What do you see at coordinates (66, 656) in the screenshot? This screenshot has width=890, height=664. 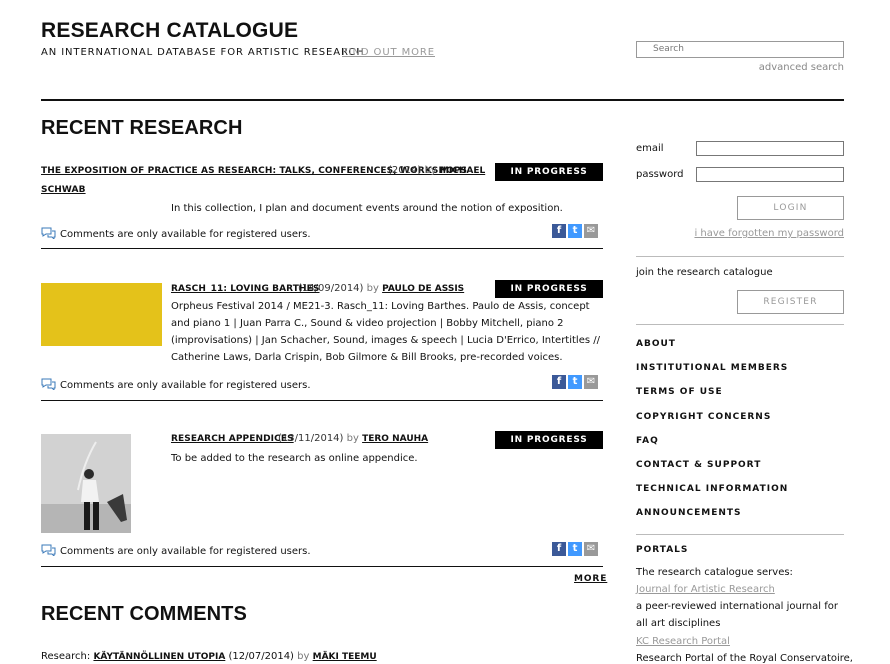 I see `comment-prefix: Research:` at bounding box center [66, 656].